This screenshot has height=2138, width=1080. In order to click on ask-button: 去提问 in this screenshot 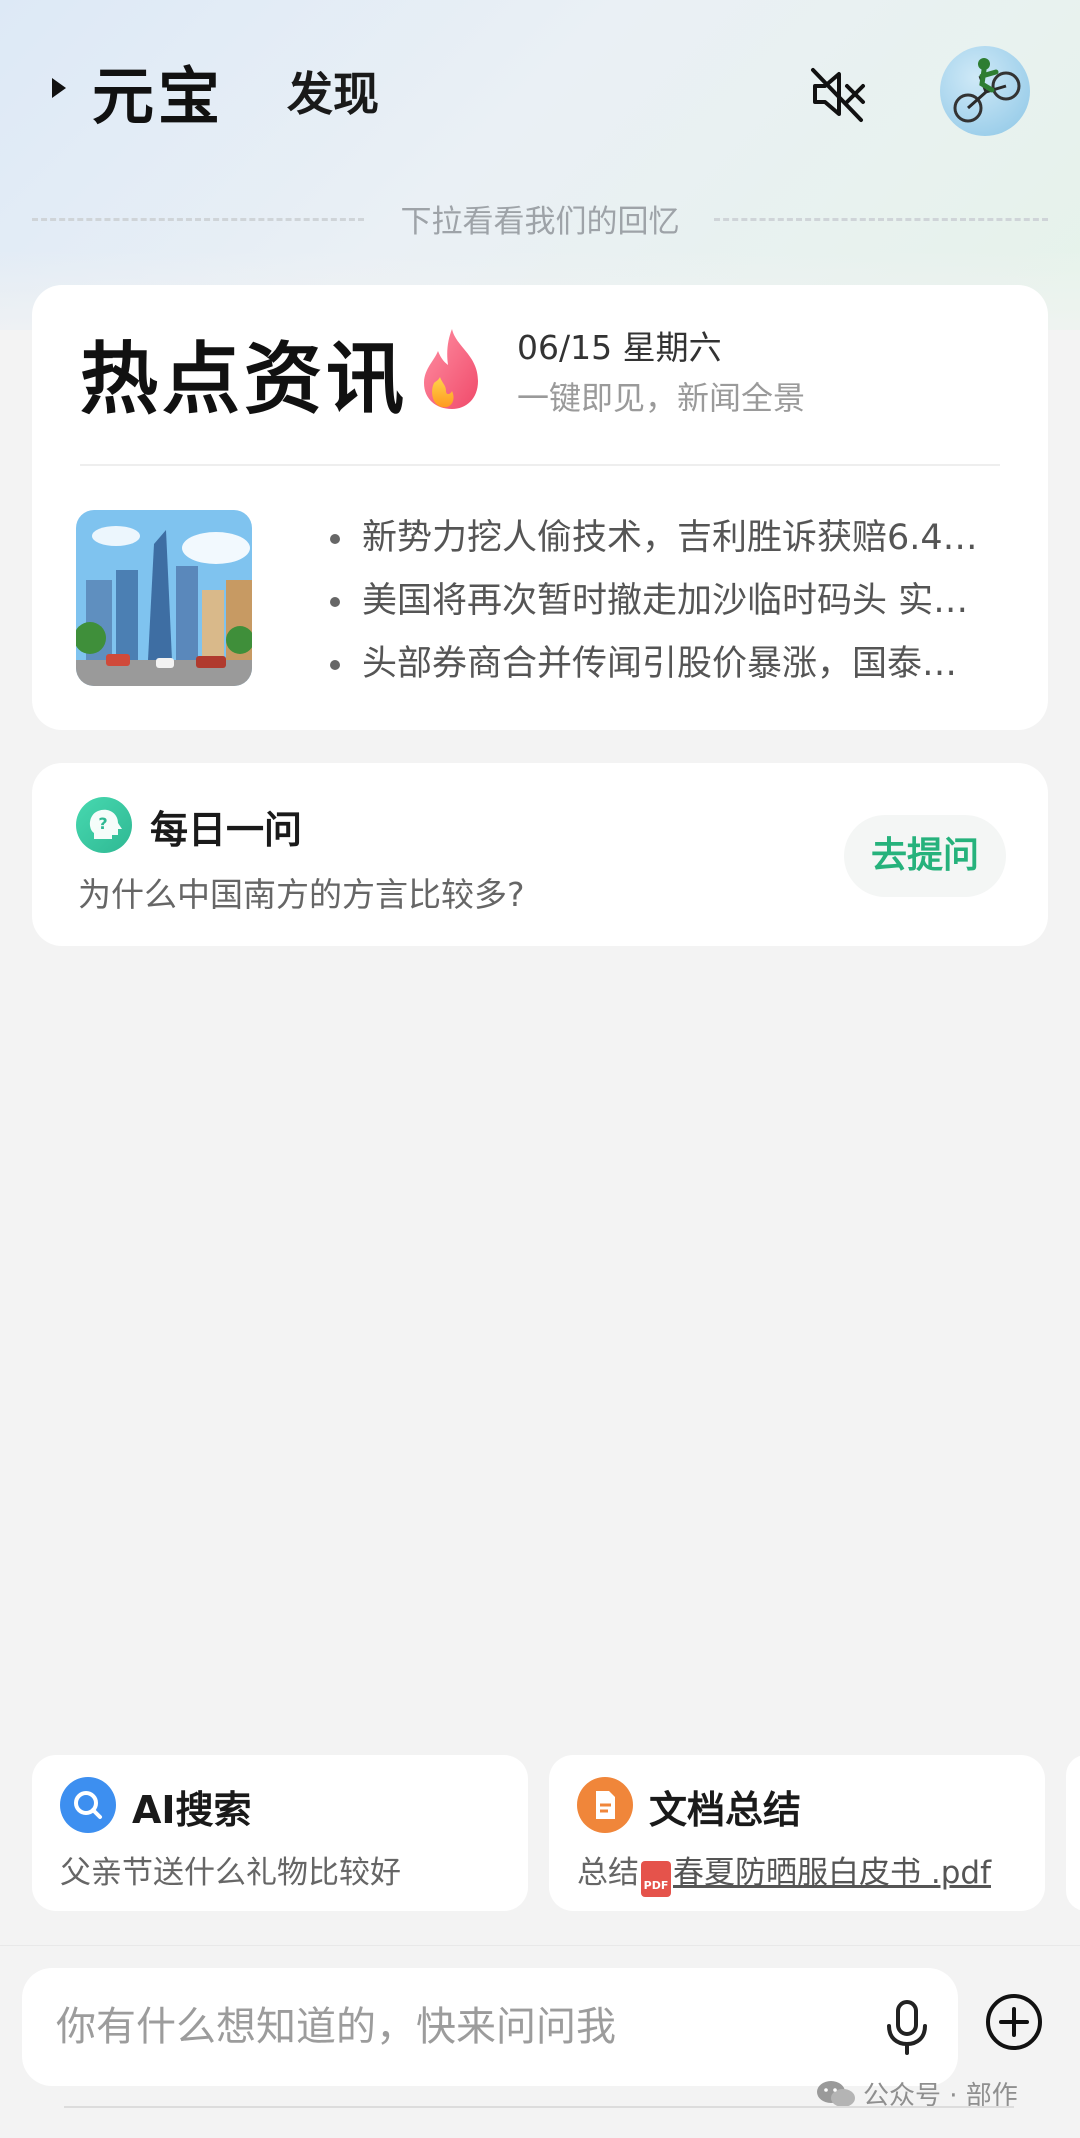, I will do `click(925, 856)`.